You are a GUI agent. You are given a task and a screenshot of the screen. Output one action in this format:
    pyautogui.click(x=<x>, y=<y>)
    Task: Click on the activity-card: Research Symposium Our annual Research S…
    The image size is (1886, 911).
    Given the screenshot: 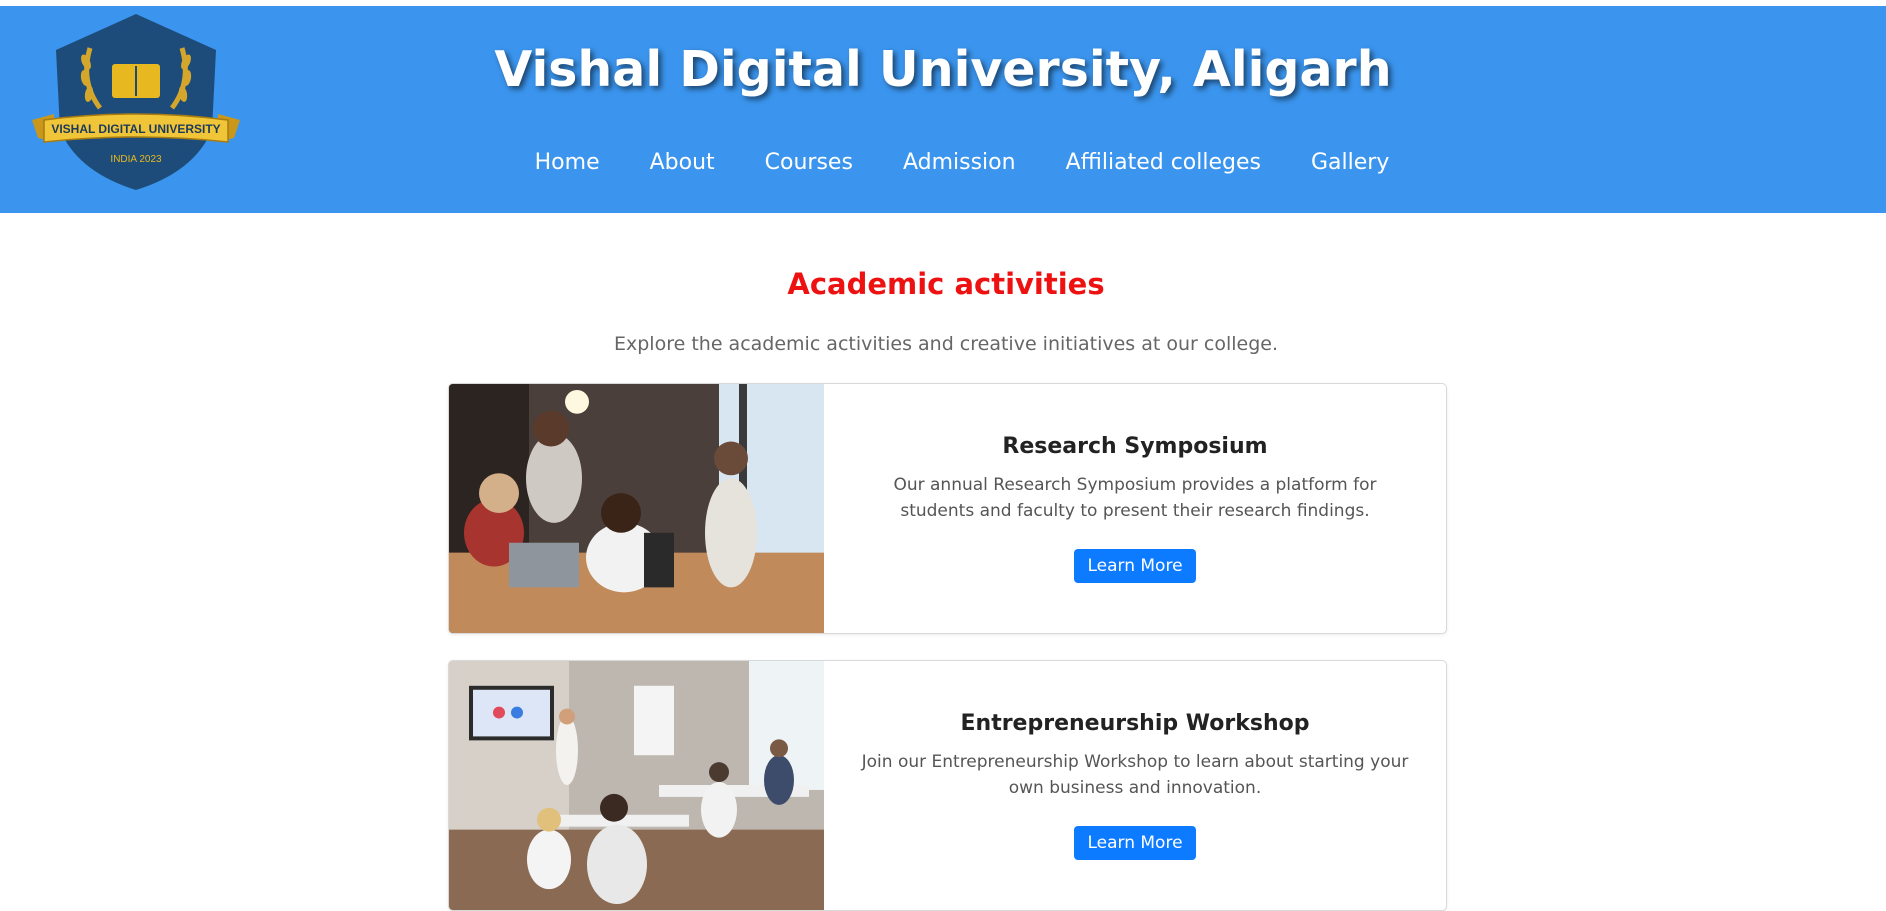 What is the action you would take?
    pyautogui.click(x=947, y=508)
    